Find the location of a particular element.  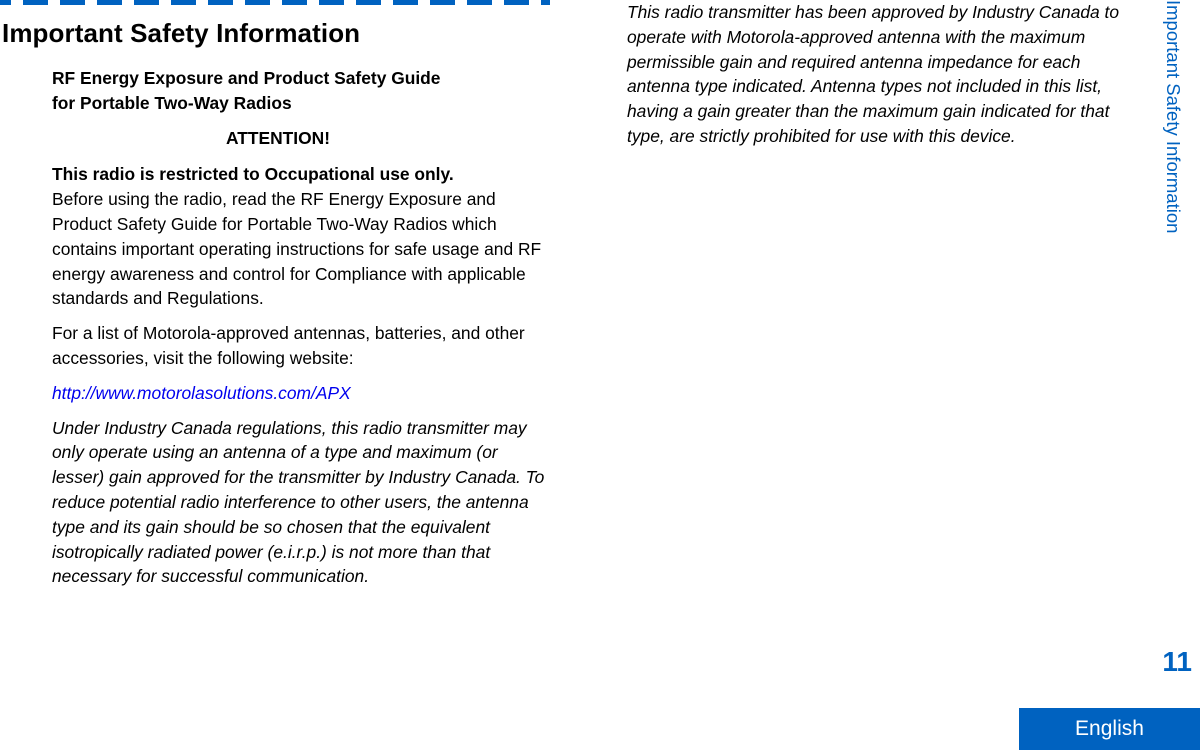

section-title: Important Safety Information is located at coordinates (181, 33).